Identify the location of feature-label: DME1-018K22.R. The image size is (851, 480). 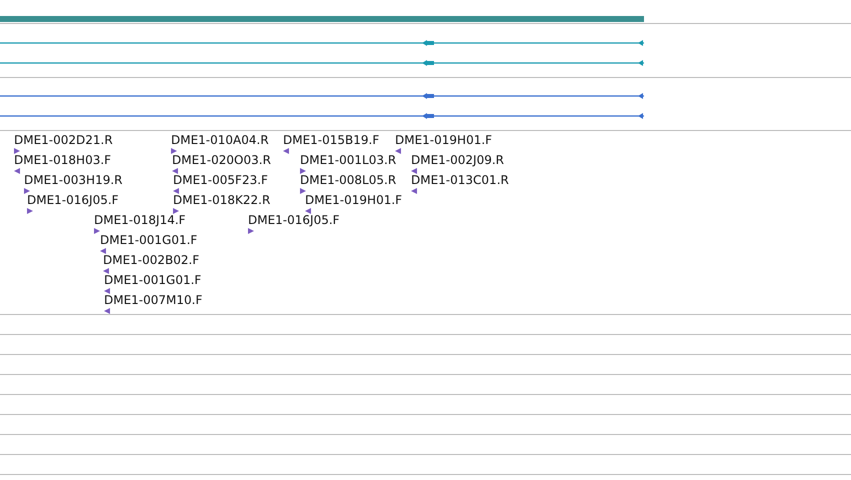
(221, 200).